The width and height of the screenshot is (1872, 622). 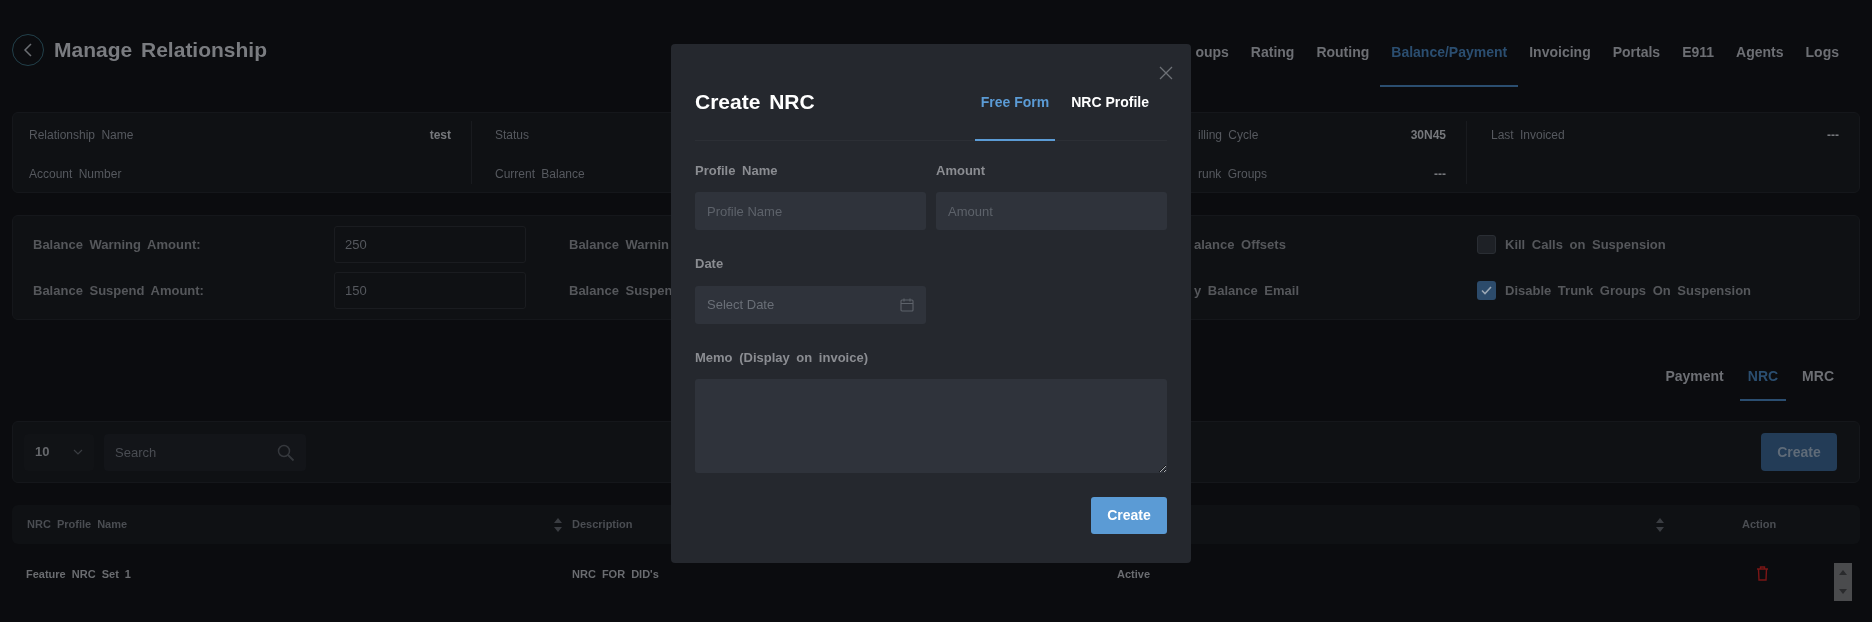 What do you see at coordinates (1822, 64) in the screenshot?
I see `nav-tab: Logs` at bounding box center [1822, 64].